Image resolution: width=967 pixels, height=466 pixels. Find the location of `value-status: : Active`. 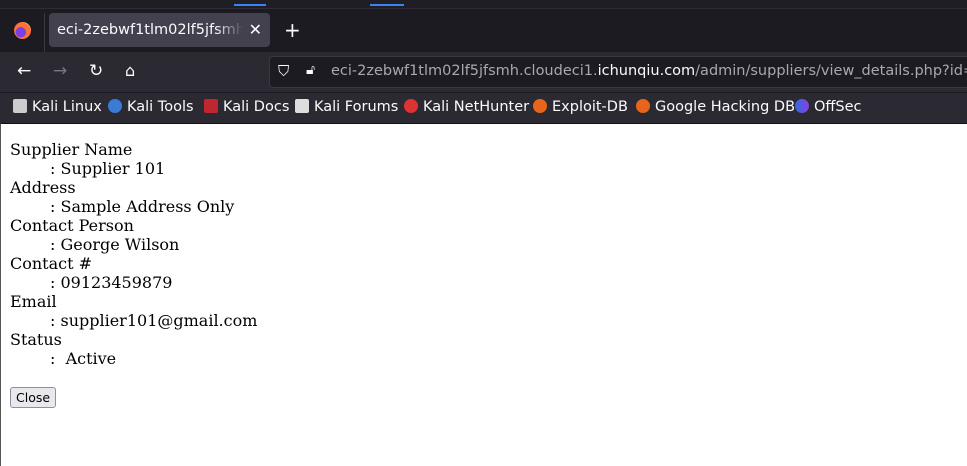

value-status: : Active is located at coordinates (83, 358).